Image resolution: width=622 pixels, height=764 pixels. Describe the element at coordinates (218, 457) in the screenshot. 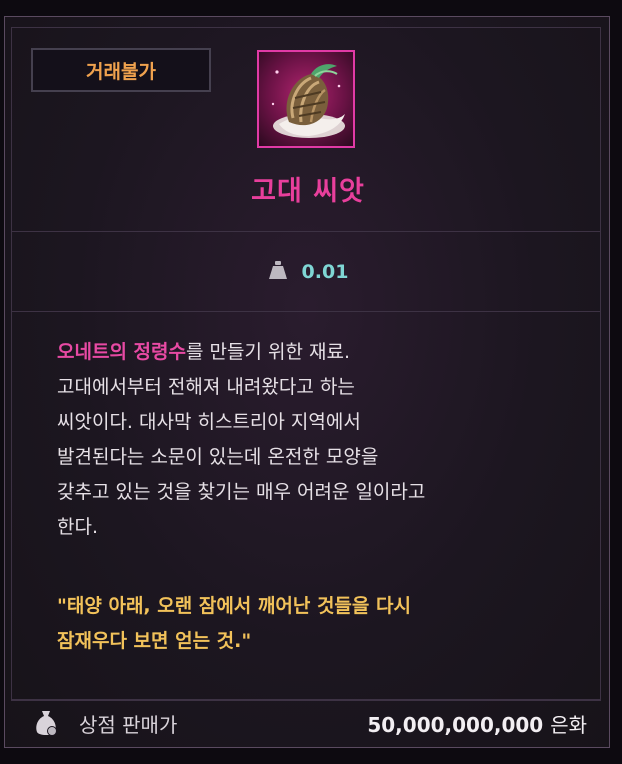

I see `description-line: 발견된다는 소문이 있는데 온전한 모양을` at that location.